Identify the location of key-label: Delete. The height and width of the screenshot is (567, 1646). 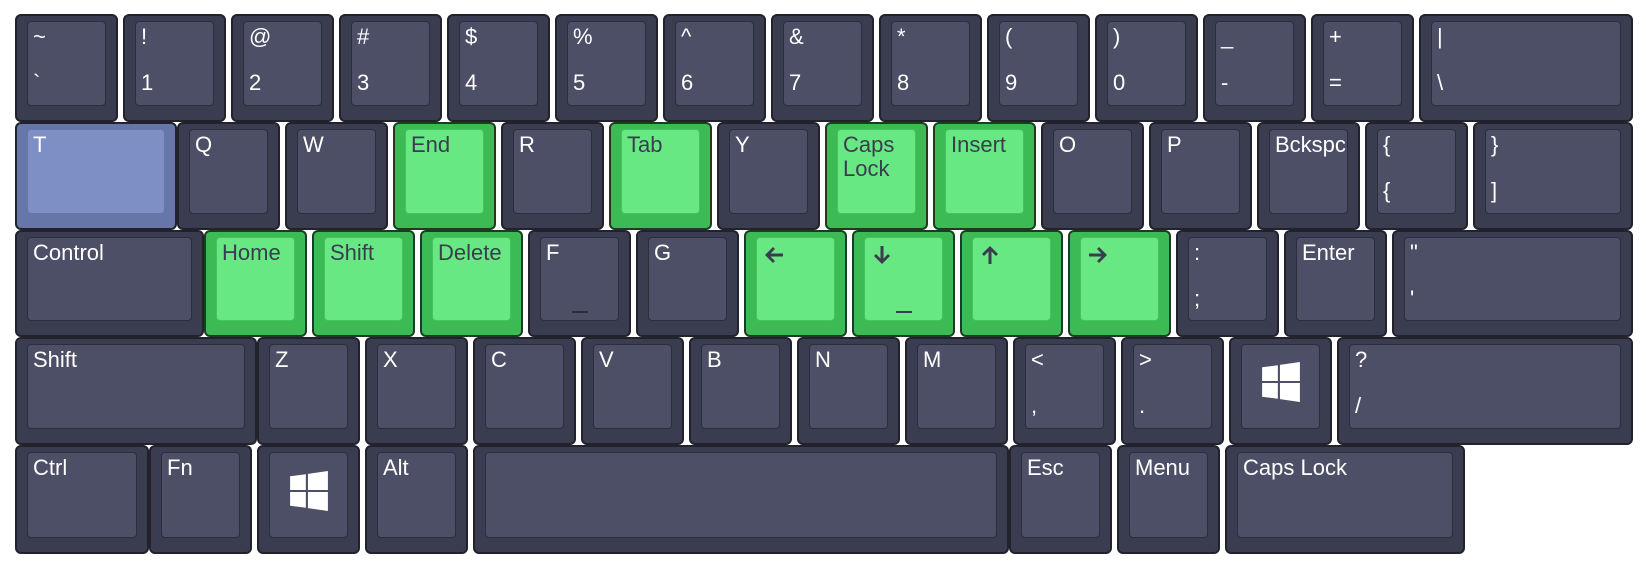
(470, 252).